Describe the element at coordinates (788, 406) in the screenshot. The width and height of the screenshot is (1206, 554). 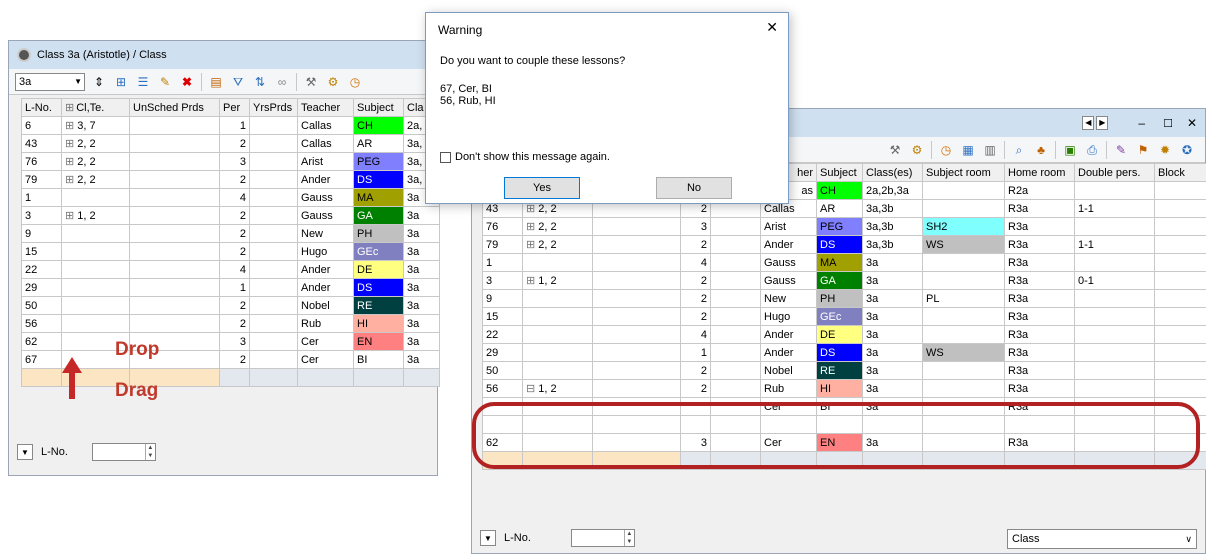
I see `teacher-cell: Cer` at that location.